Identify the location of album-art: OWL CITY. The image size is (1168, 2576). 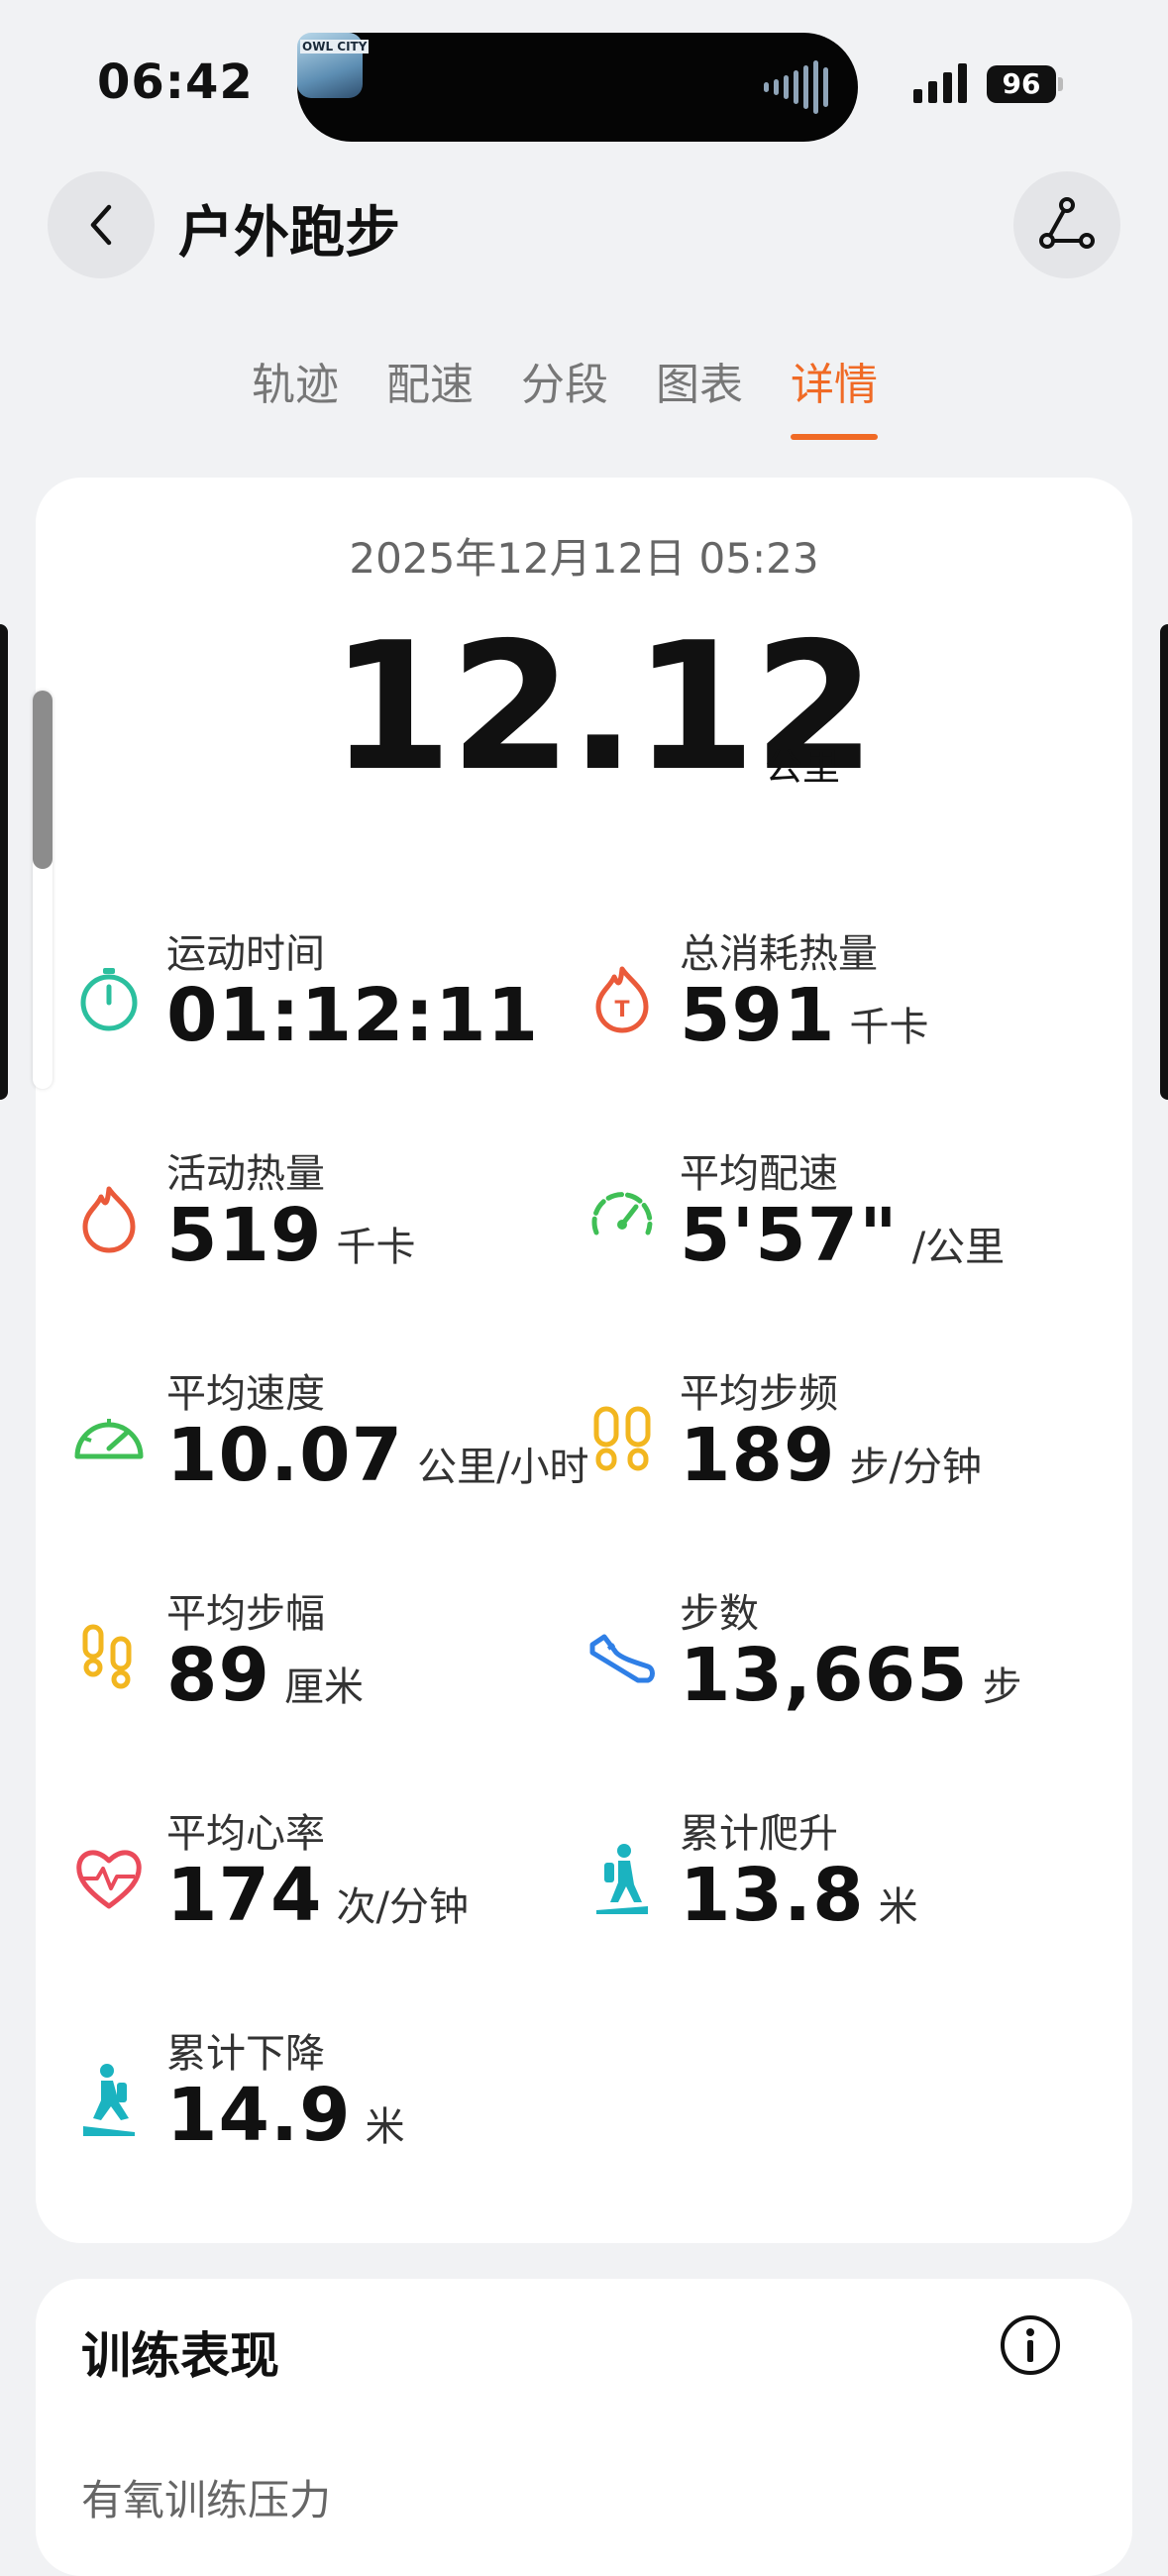
(333, 65).